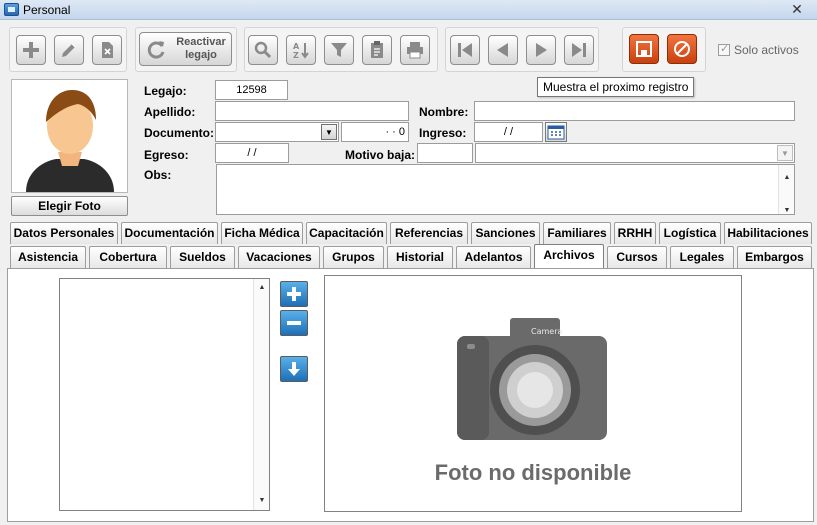 The width and height of the screenshot is (817, 525). Describe the element at coordinates (724, 49) in the screenshot. I see `solo-activos-checkbox` at that location.